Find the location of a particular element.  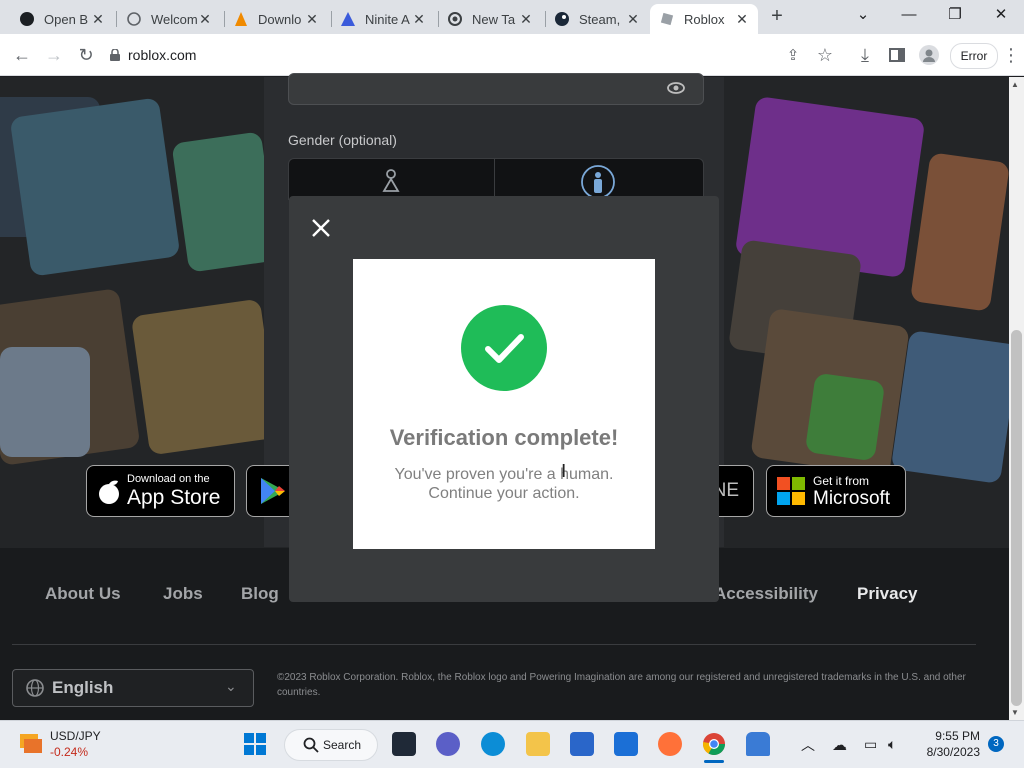

footer-link-privacy: Privacy is located at coordinates (887, 594).